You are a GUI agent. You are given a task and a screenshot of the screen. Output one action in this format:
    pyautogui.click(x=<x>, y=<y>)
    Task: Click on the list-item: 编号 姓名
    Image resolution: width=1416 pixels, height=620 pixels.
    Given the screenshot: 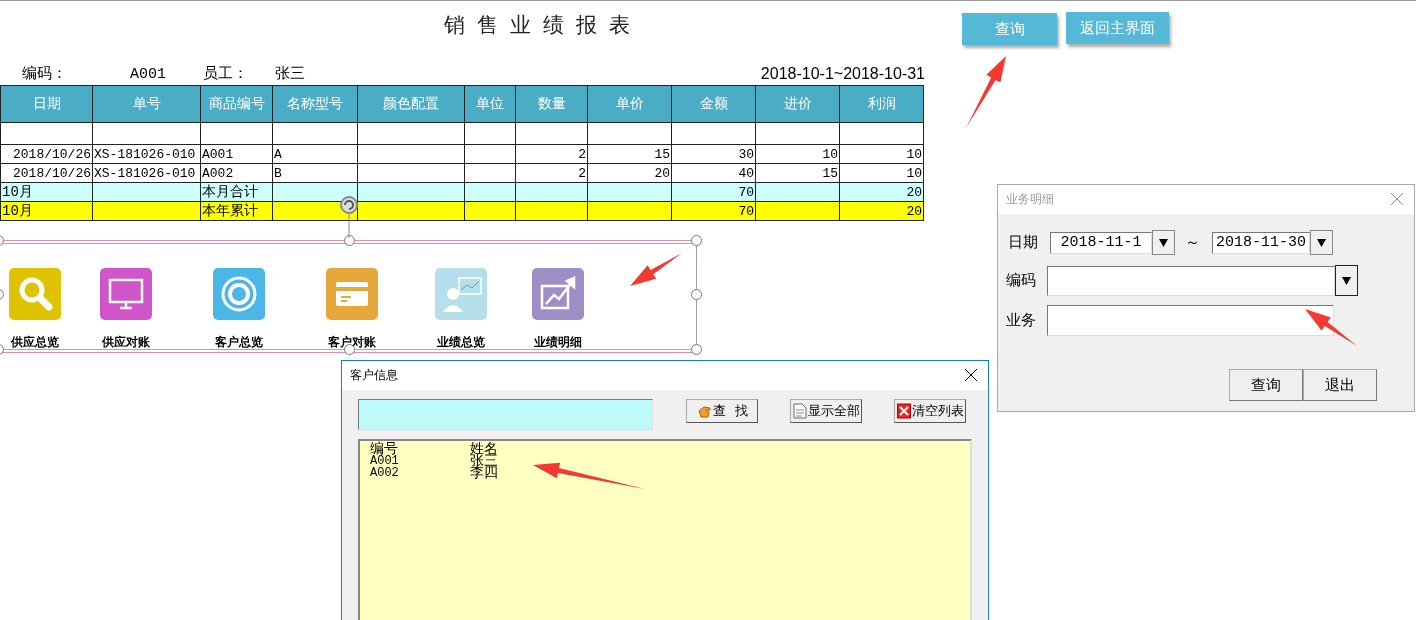 What is the action you would take?
    pyautogui.click(x=665, y=449)
    